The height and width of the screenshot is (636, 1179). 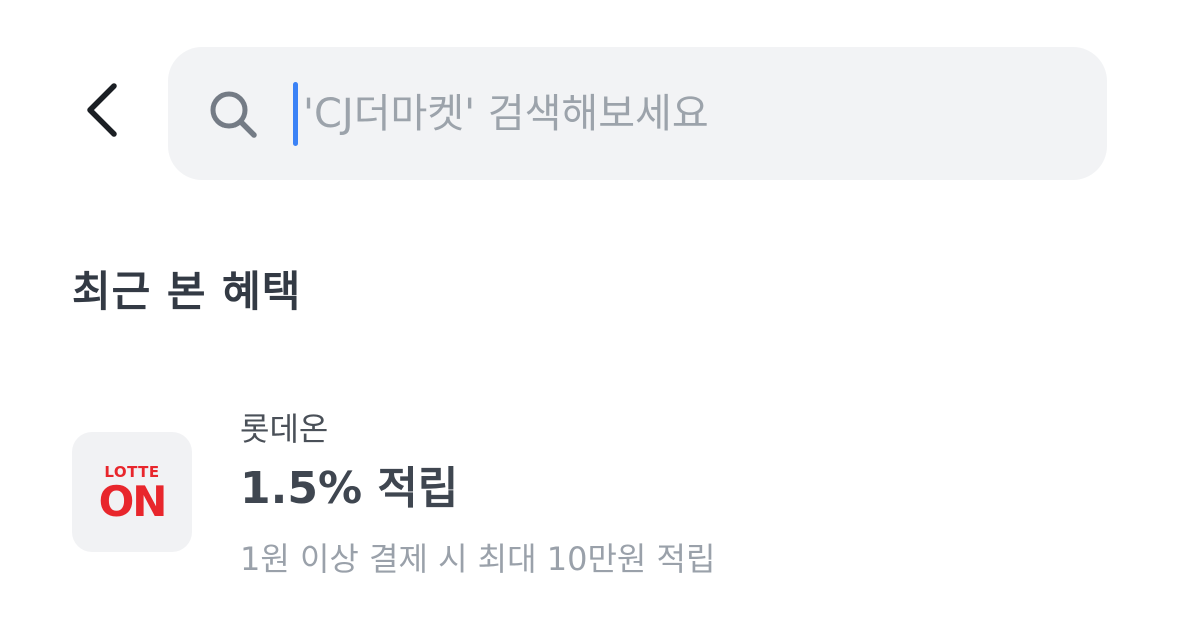 I want to click on benefit-headline: 1.5% 적립, so click(x=349, y=488).